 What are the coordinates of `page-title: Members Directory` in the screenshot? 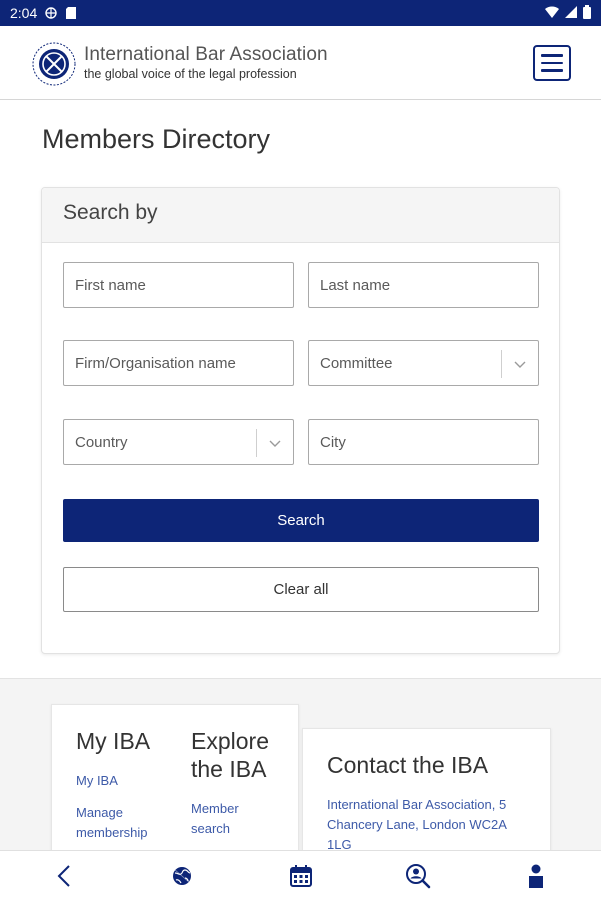 It's located at (156, 139).